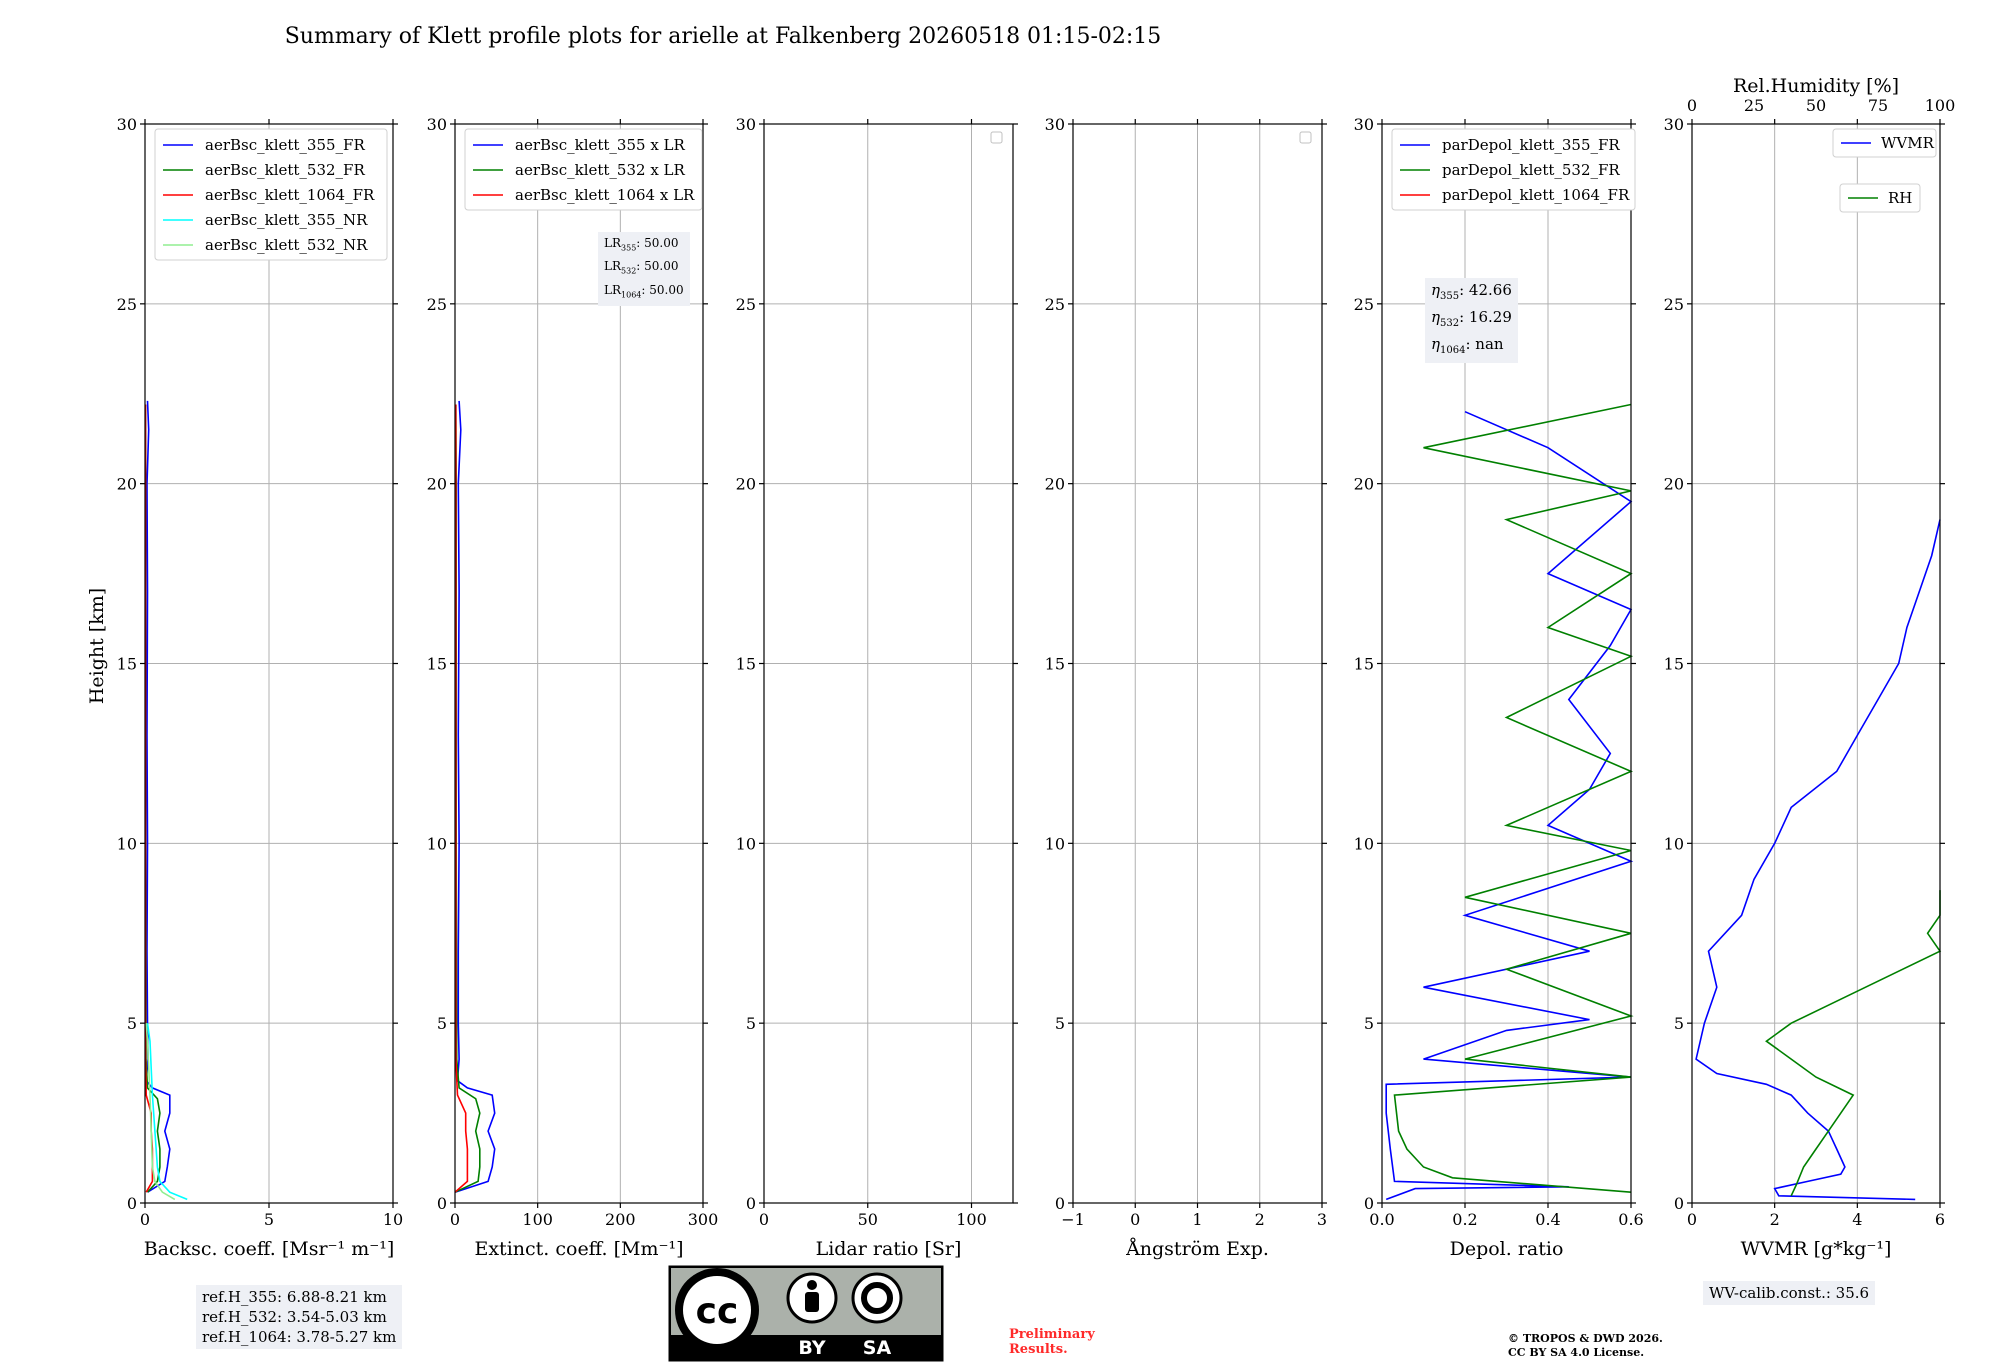  What do you see at coordinates (286, 245) in the screenshot?
I see `legend-label: aerBsc_klett_532_NR` at bounding box center [286, 245].